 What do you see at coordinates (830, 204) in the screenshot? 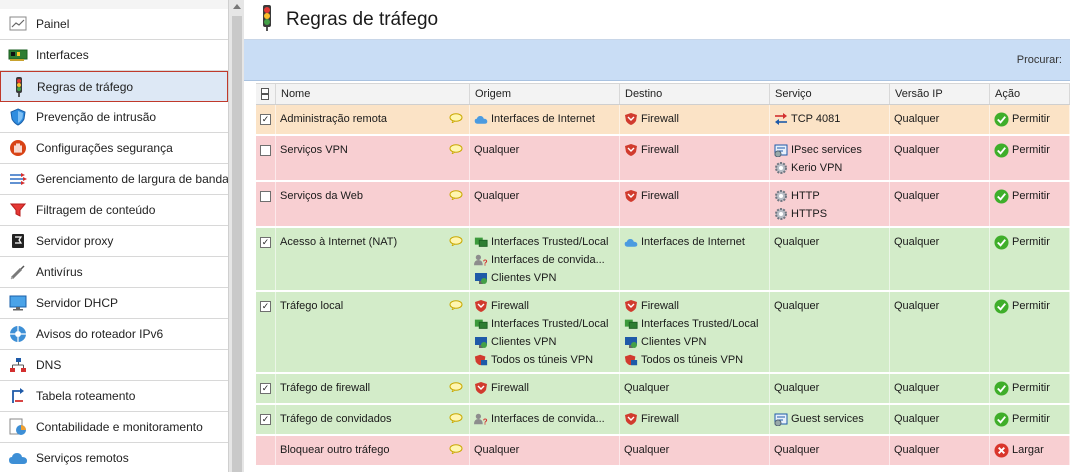
I see `service-cell: HTTP HTTPS` at bounding box center [830, 204].